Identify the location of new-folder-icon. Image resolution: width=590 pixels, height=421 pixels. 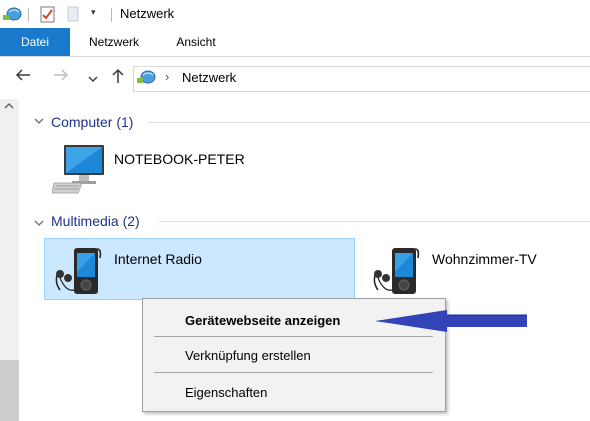
(73, 15).